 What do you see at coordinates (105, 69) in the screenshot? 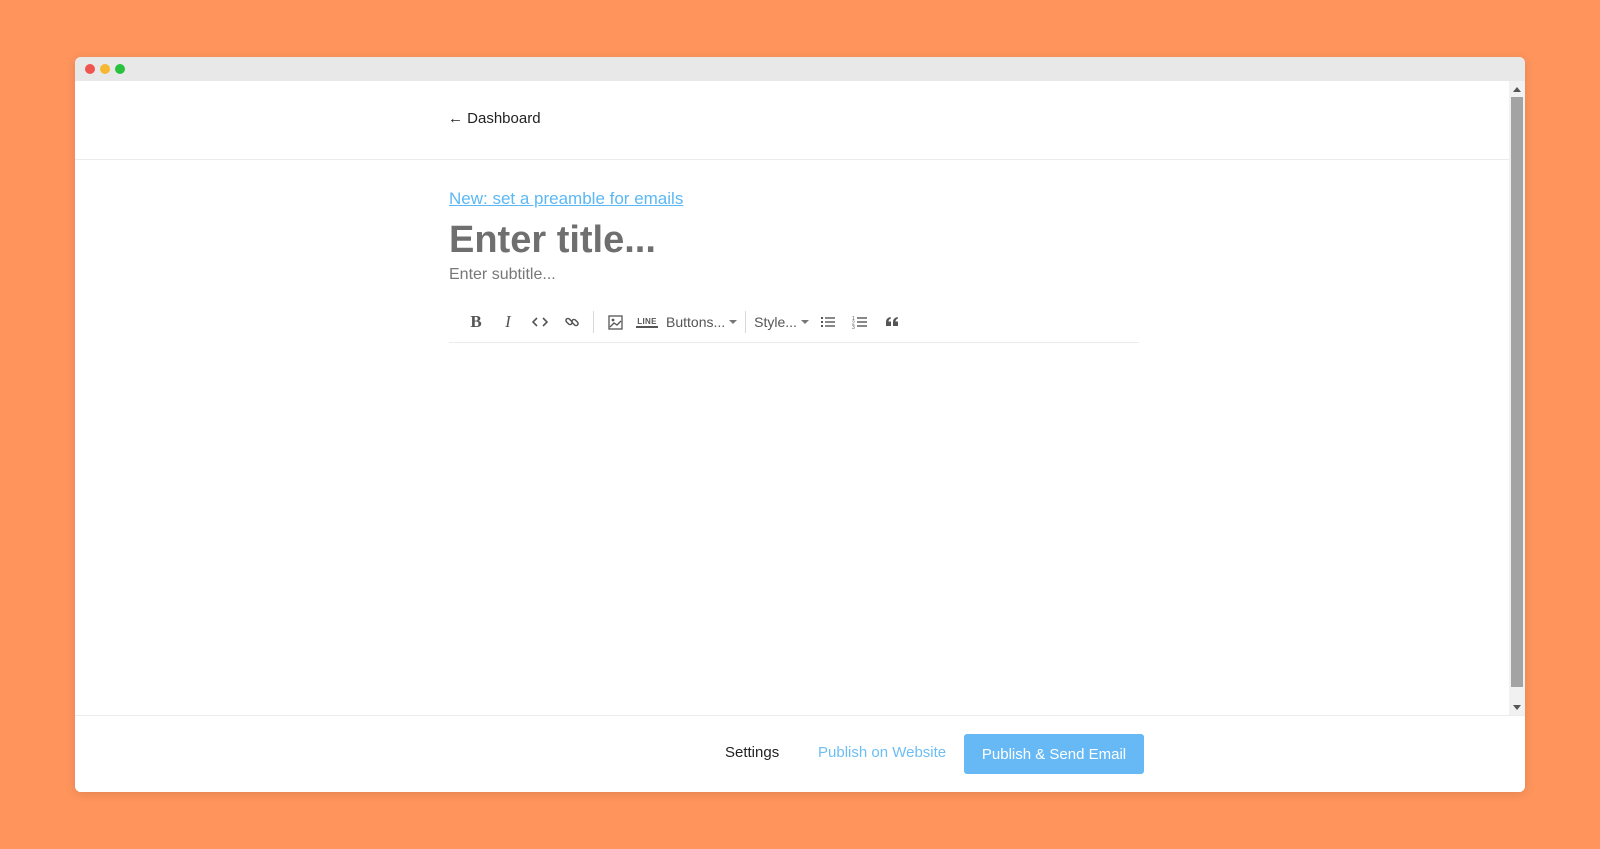
I see `minimize-window-button` at bounding box center [105, 69].